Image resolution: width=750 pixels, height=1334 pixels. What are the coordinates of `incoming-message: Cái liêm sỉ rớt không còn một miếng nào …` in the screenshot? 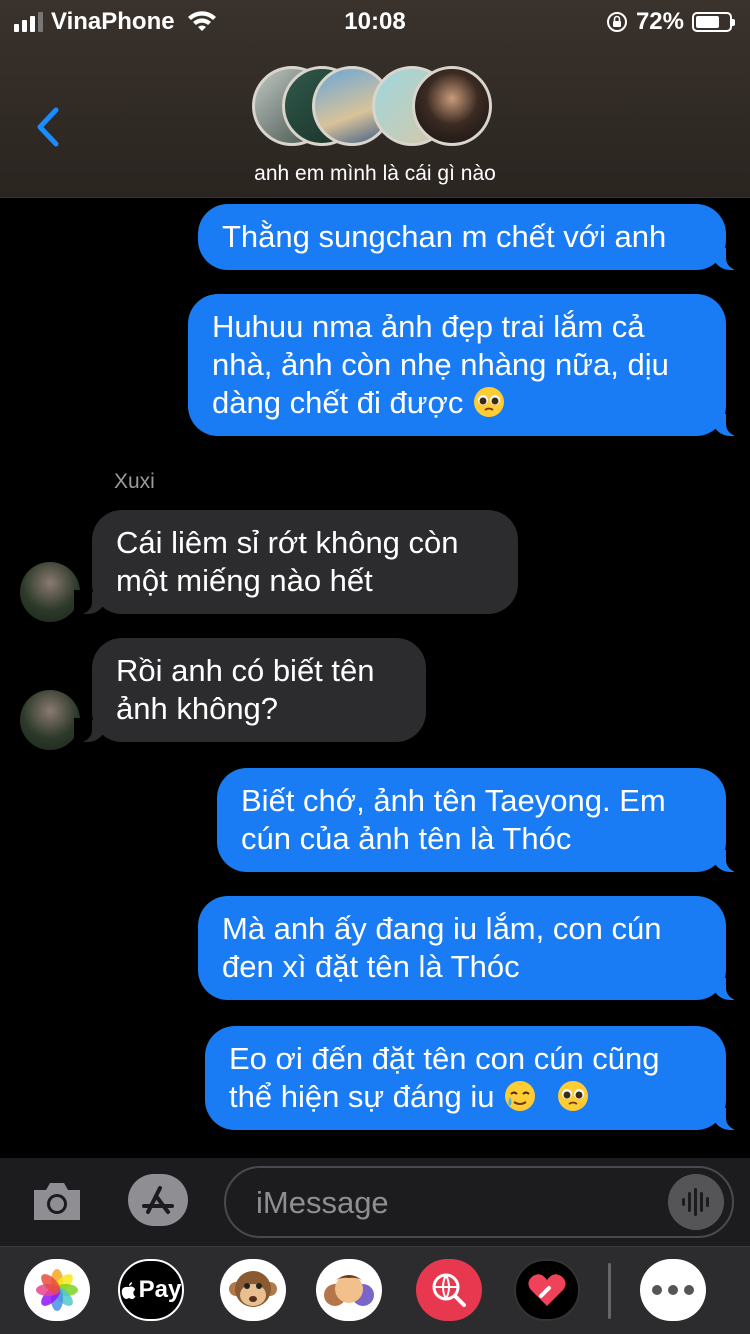 It's located at (296, 562).